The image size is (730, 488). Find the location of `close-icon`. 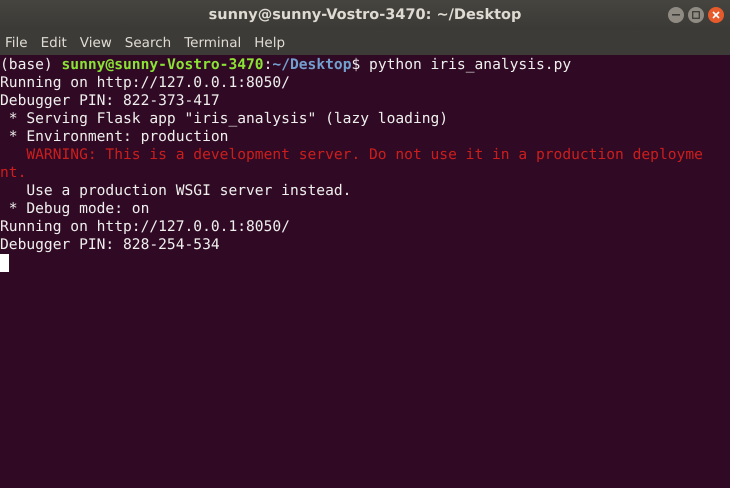

close-icon is located at coordinates (716, 15).